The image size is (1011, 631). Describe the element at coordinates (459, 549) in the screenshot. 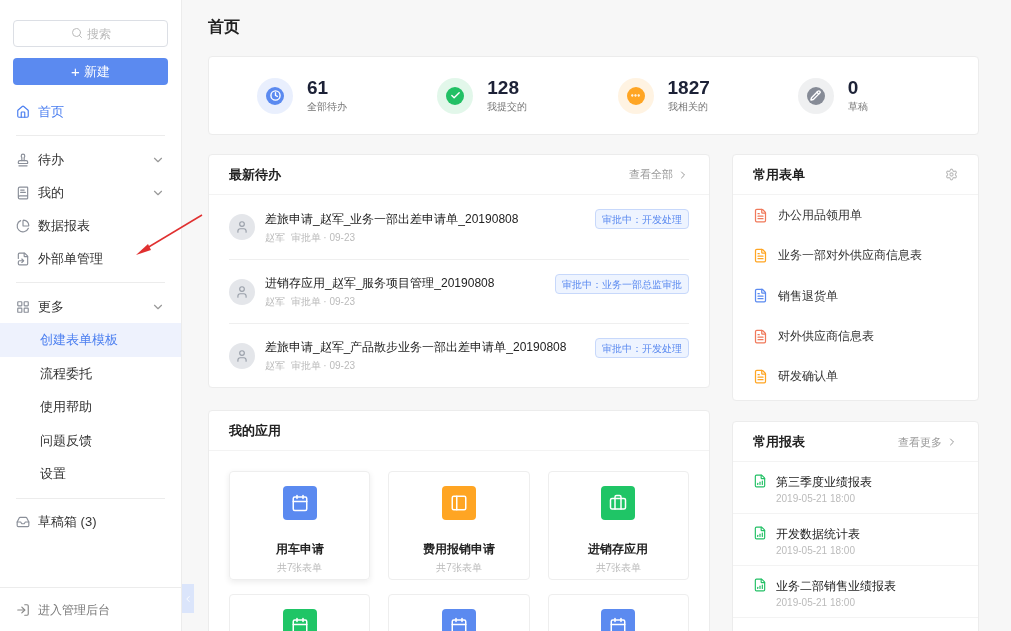

I see `app-name: 费用报销申请` at that location.